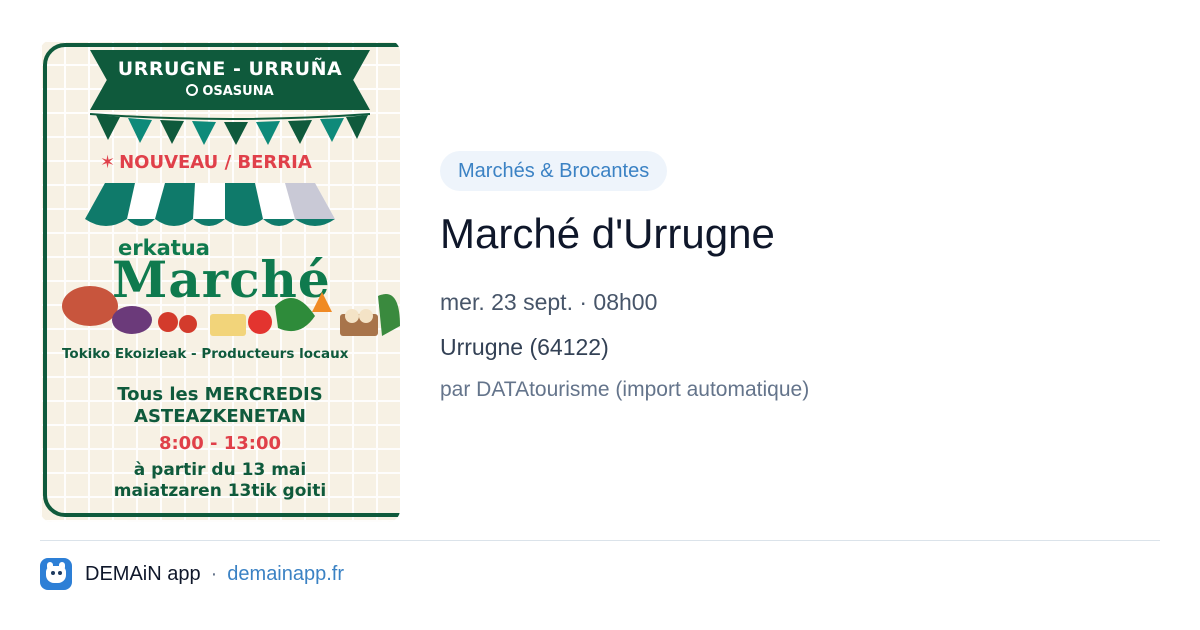 This screenshot has width=1200, height=630. I want to click on footer-divider, so click(600, 540).